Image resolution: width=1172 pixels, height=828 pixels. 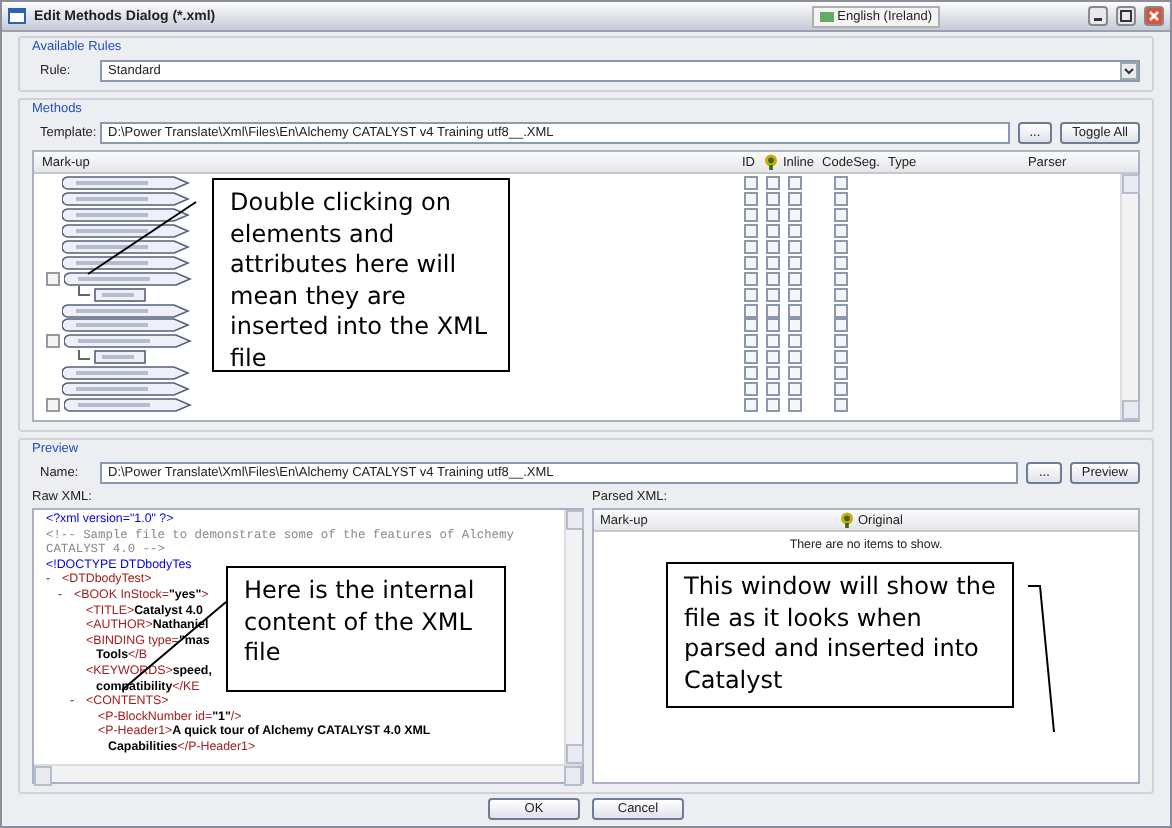 I want to click on callout-text: Here is the internal content of the XML file, so click(x=366, y=629).